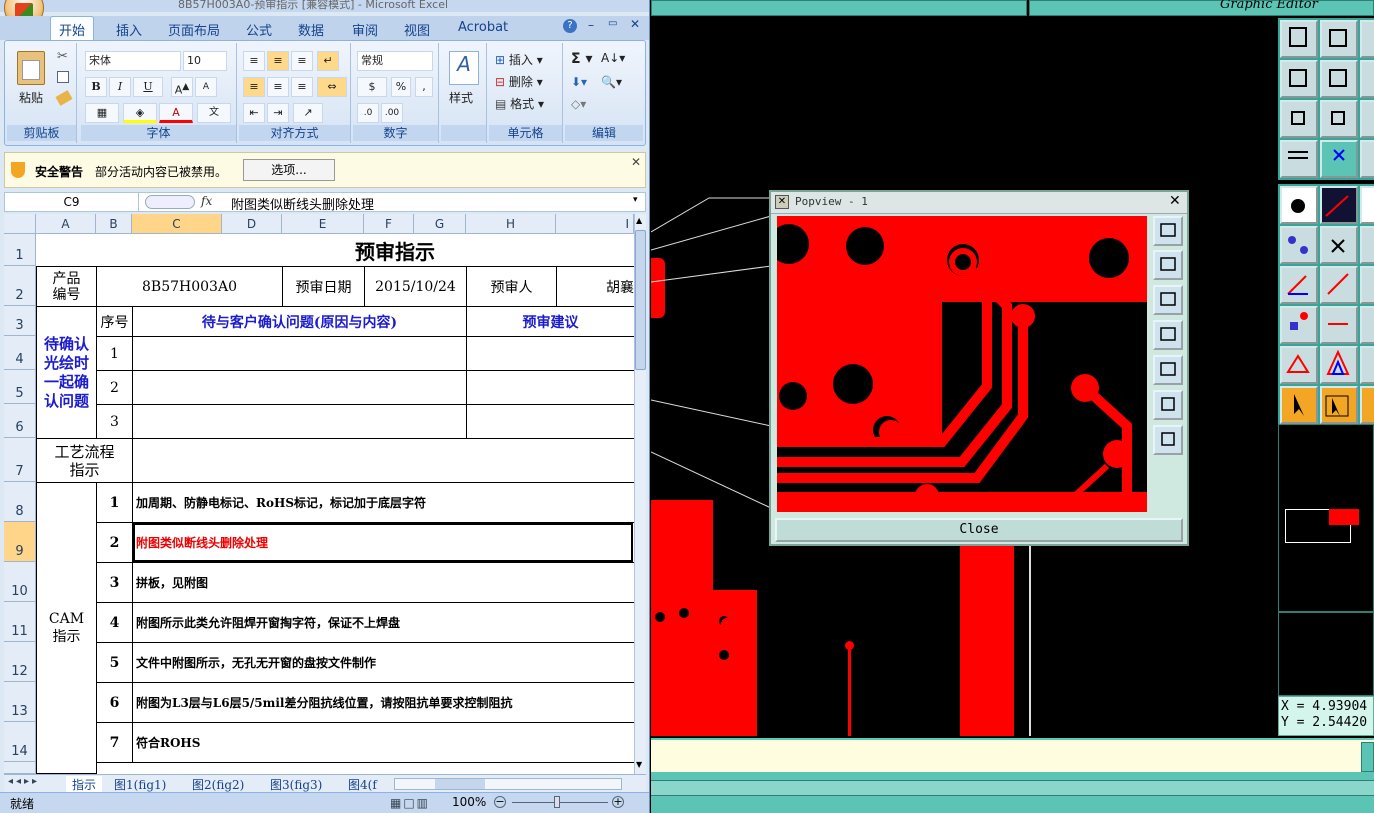  I want to click on review-date-label: 预审日期, so click(323, 286).